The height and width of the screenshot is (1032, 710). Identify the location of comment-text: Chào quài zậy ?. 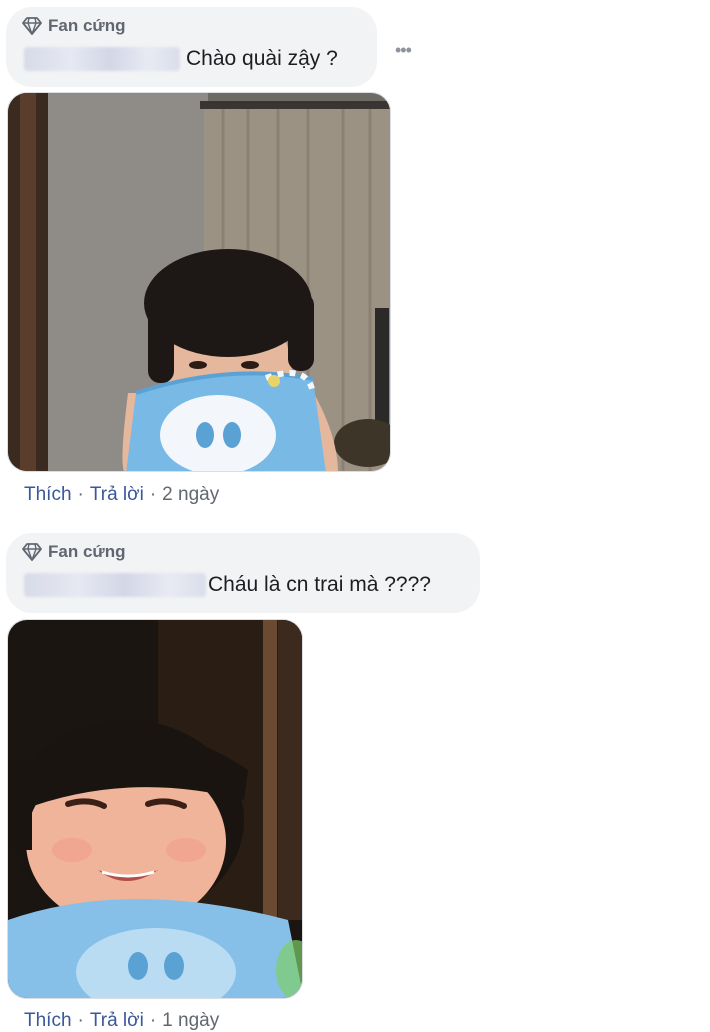
(262, 58).